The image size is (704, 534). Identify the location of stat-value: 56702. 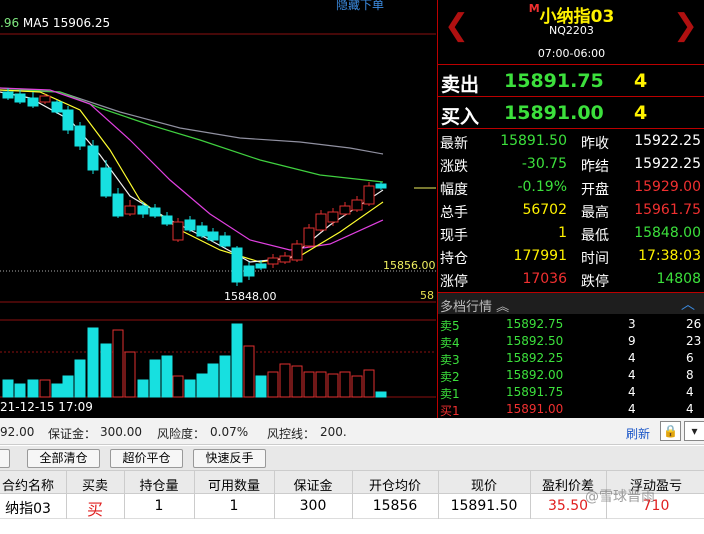
(544, 210).